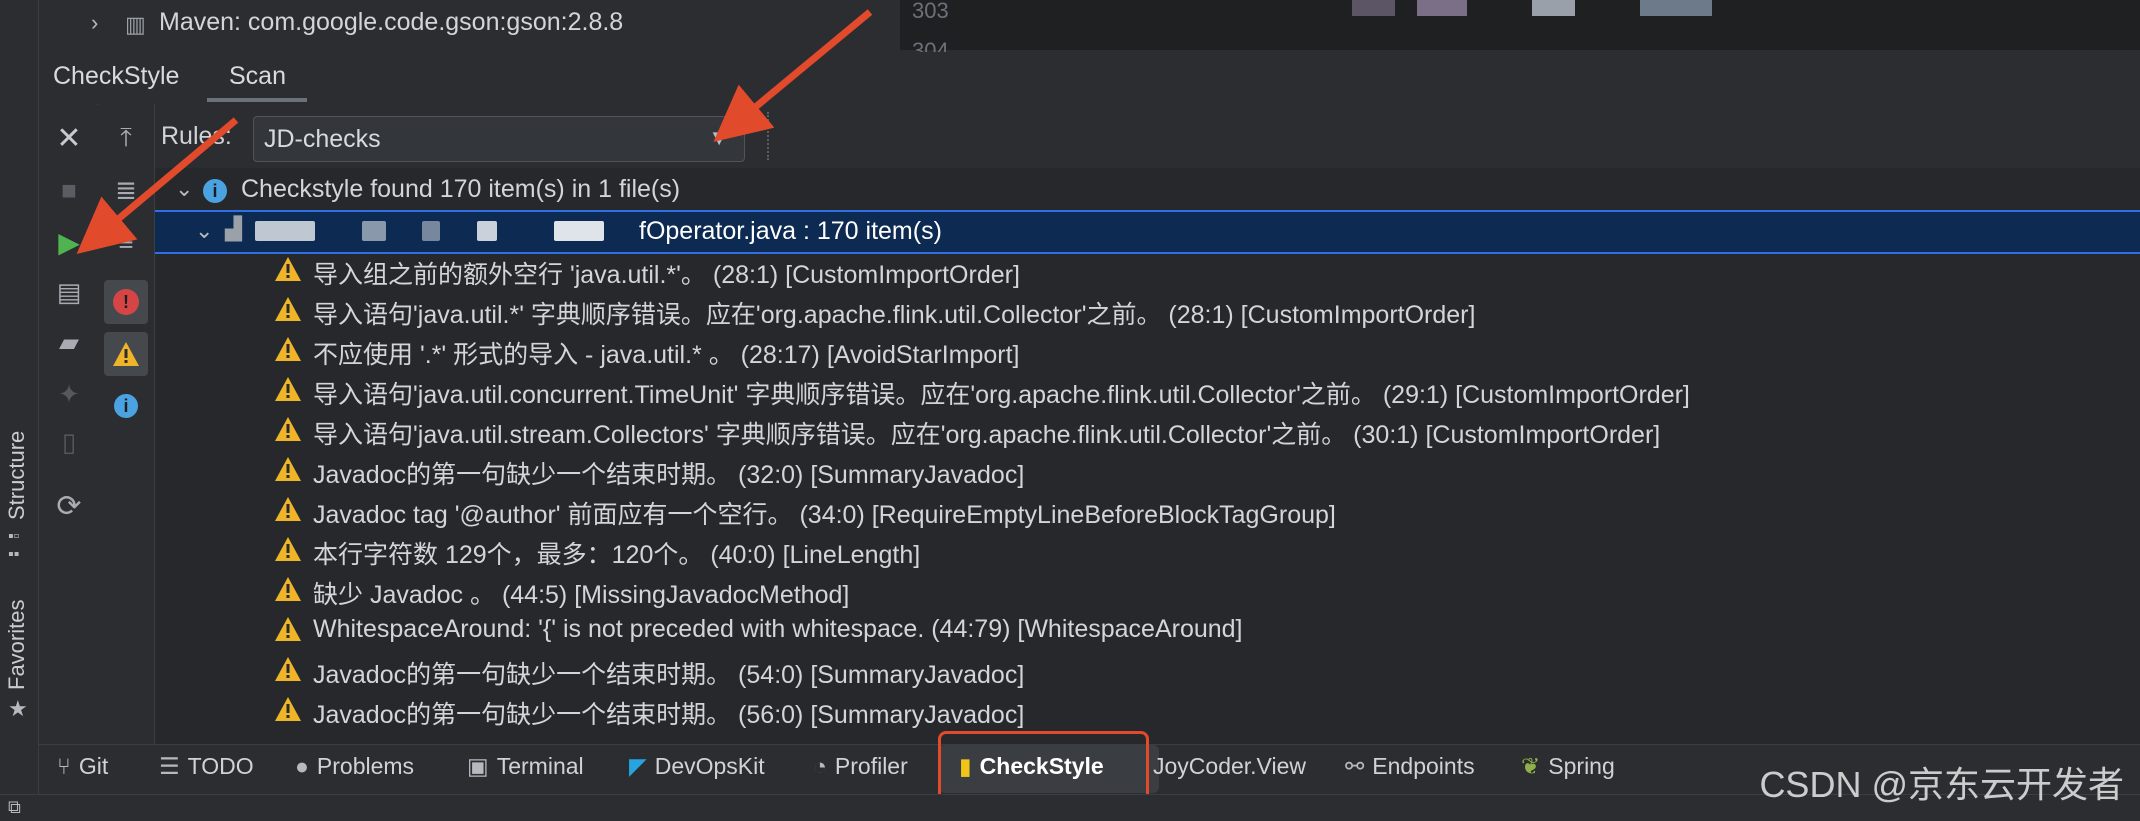 This screenshot has height=821, width=2140. I want to click on redacted-path, so click(429, 234).